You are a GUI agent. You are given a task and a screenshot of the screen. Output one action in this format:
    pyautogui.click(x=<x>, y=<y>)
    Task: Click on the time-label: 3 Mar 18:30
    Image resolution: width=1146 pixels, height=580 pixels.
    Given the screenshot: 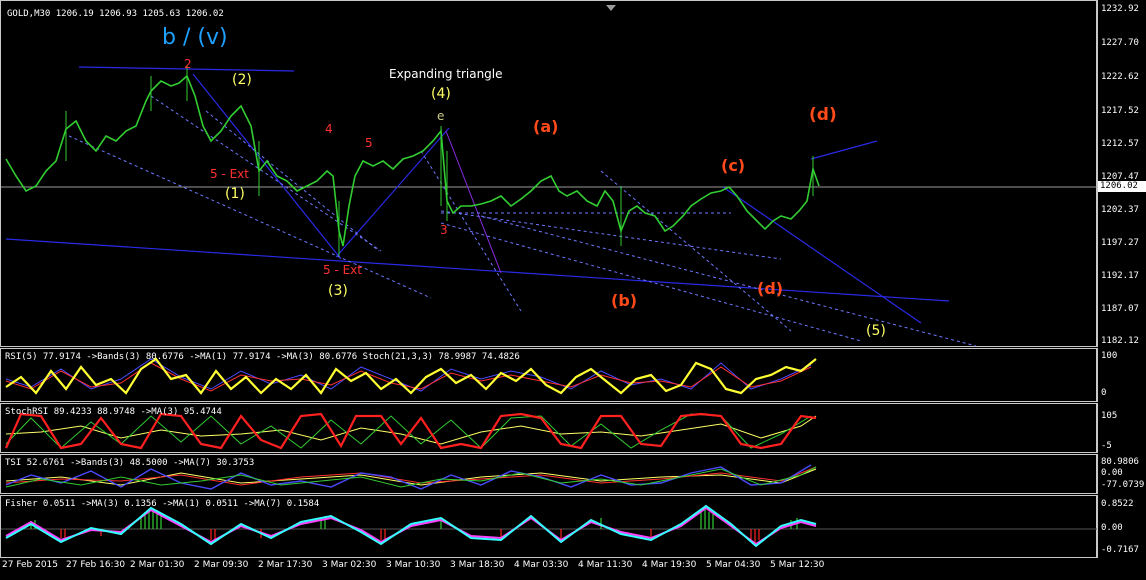 What is the action you would take?
    pyautogui.click(x=477, y=565)
    